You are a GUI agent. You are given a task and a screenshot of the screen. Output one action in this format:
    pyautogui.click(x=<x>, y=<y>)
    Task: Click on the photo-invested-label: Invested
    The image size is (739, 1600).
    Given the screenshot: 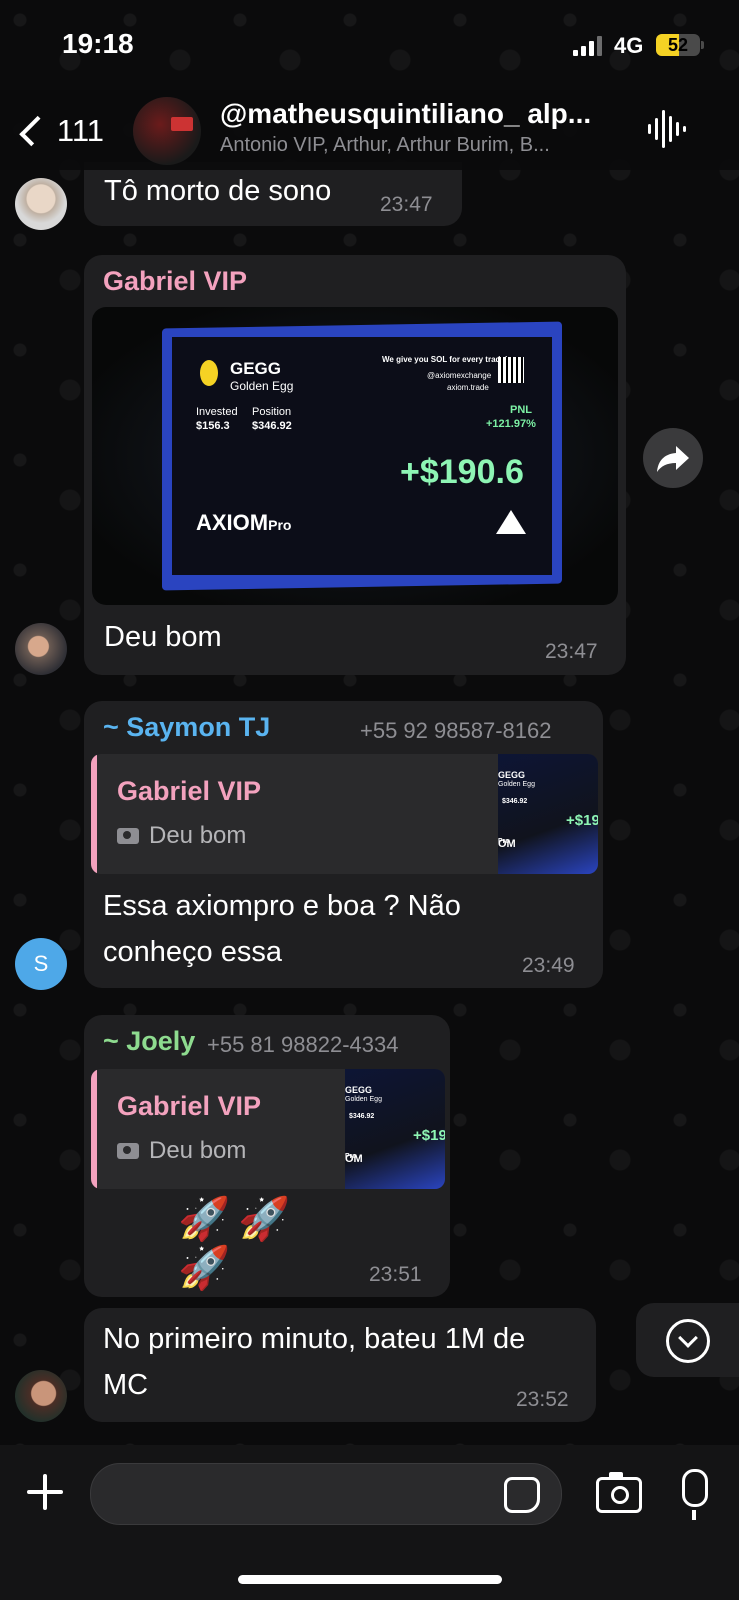 What is the action you would take?
    pyautogui.click(x=217, y=412)
    